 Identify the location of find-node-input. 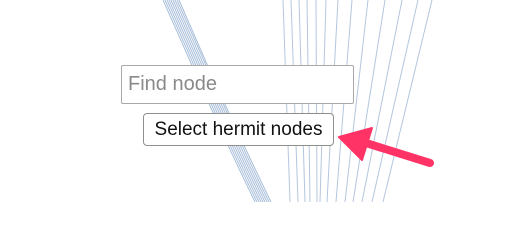
(237, 84).